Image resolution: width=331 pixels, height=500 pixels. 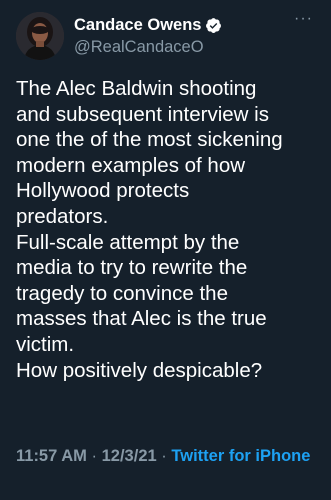 I want to click on author-handle: @RealCandaceO, so click(x=148, y=47).